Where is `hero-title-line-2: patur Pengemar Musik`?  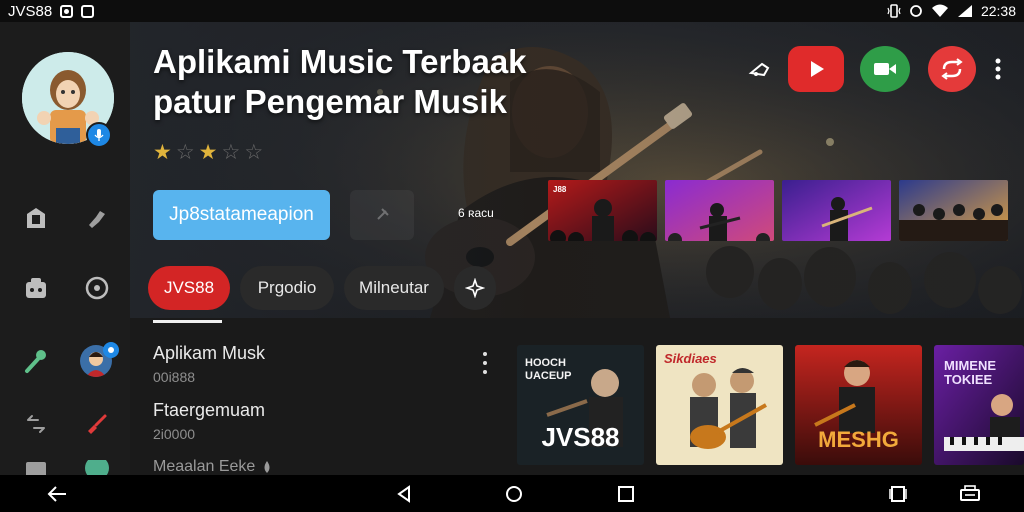 hero-title-line-2: patur Pengemar Musik is located at coordinates (330, 101).